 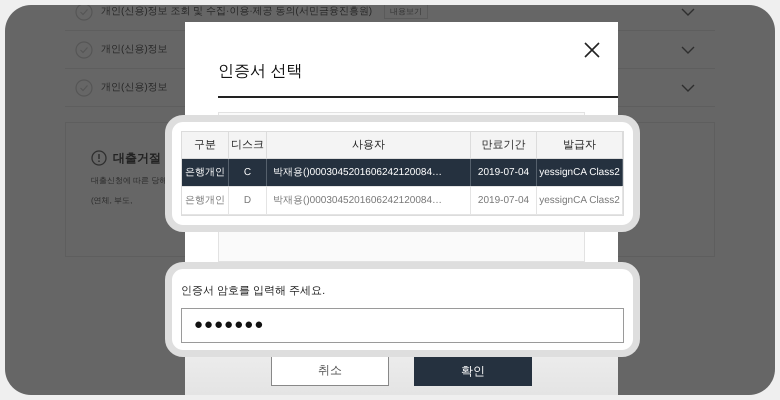 I want to click on column-header: 사용자, so click(x=369, y=145).